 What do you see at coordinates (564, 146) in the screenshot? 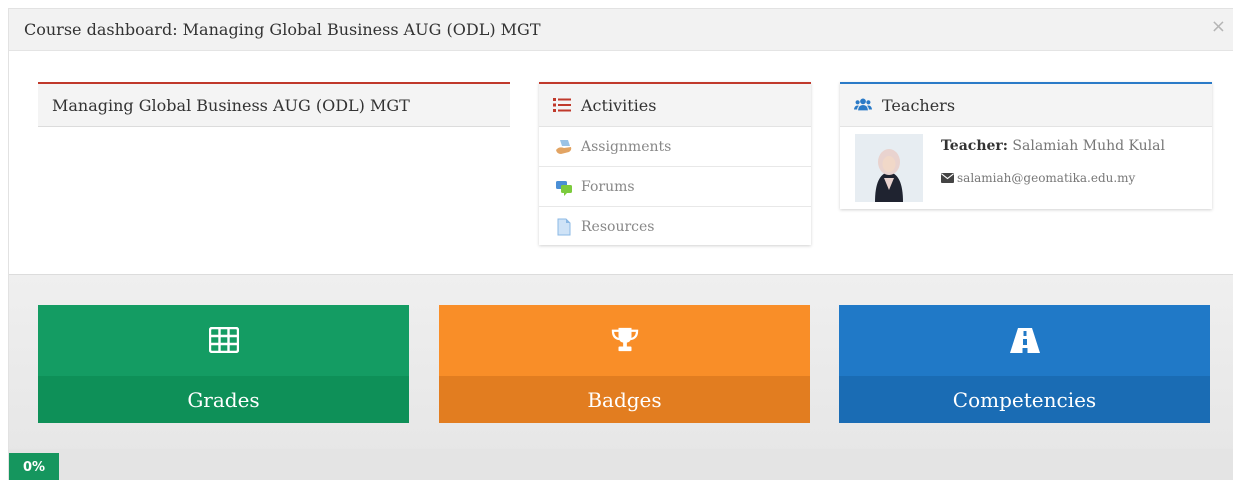
I see `assignment-icon` at bounding box center [564, 146].